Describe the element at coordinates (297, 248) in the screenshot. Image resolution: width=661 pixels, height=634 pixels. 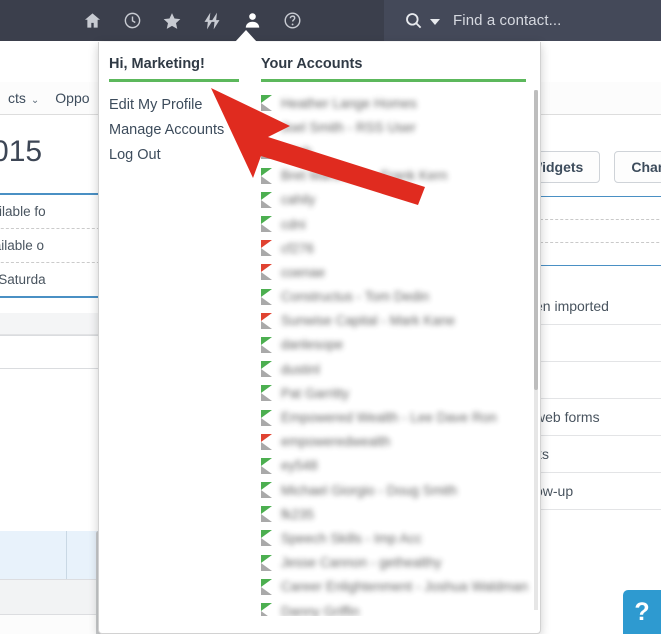
I see `account-name: cf276` at that location.